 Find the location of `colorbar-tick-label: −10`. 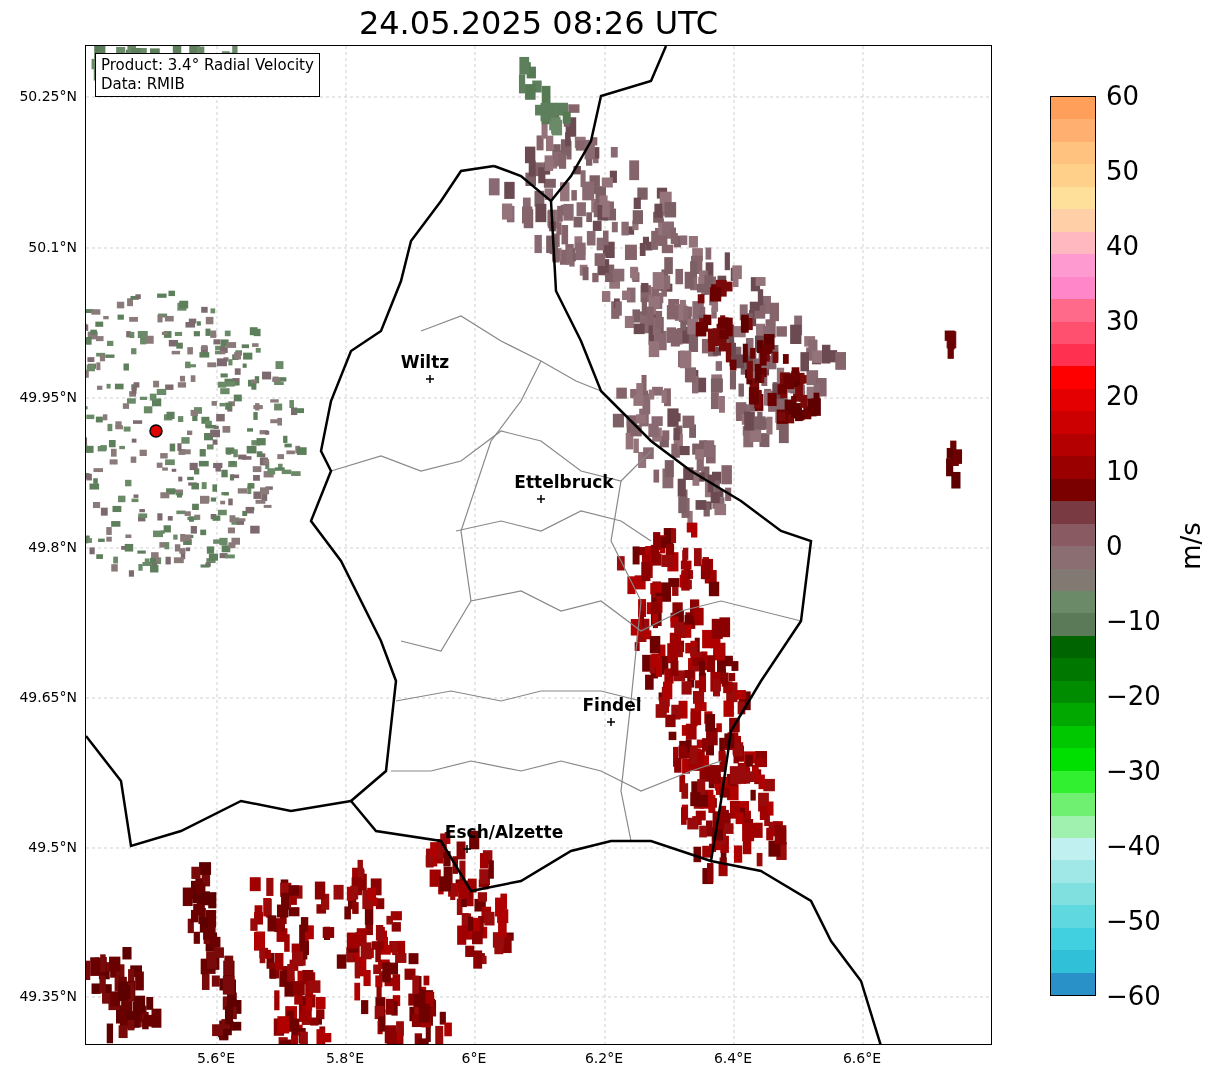

colorbar-tick-label: −10 is located at coordinates (1133, 621).